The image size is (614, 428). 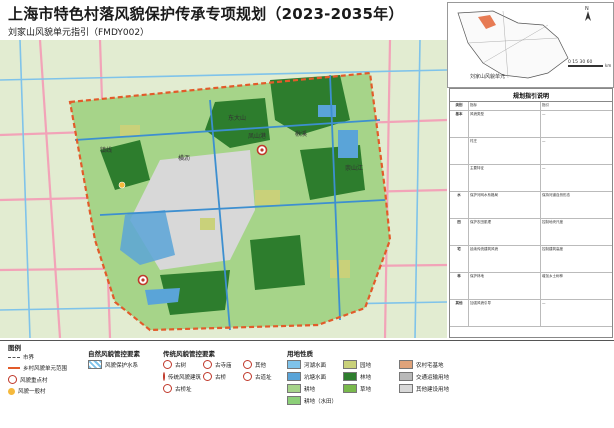 What do you see at coordinates (307, 340) in the screenshot?
I see `legend-divider` at bounding box center [307, 340].